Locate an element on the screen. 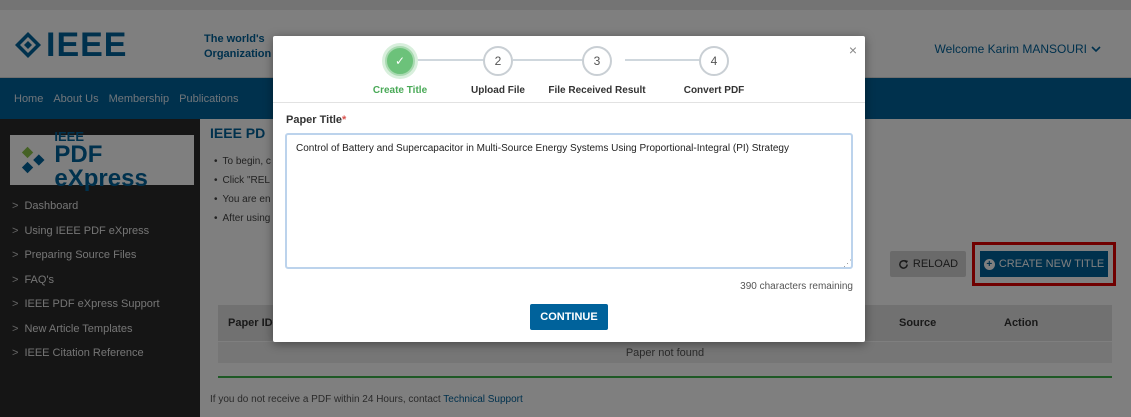 The image size is (1131, 417). checkmark-icon: ✓ is located at coordinates (400, 61).